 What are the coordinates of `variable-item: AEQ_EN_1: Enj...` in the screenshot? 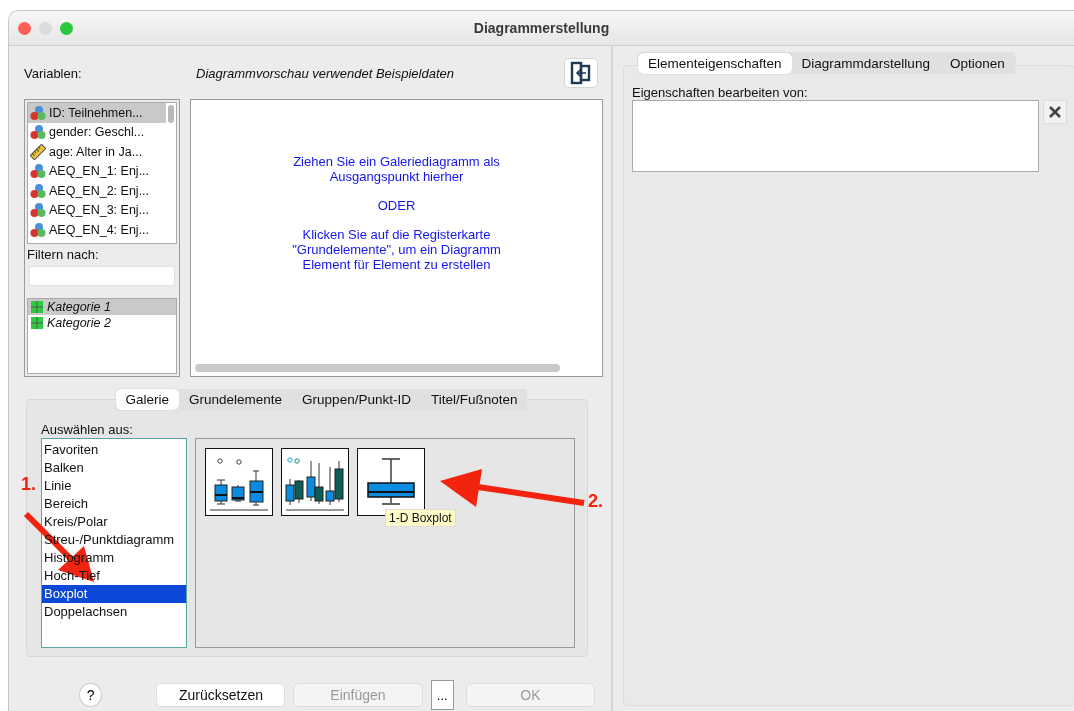 It's located at (97, 171).